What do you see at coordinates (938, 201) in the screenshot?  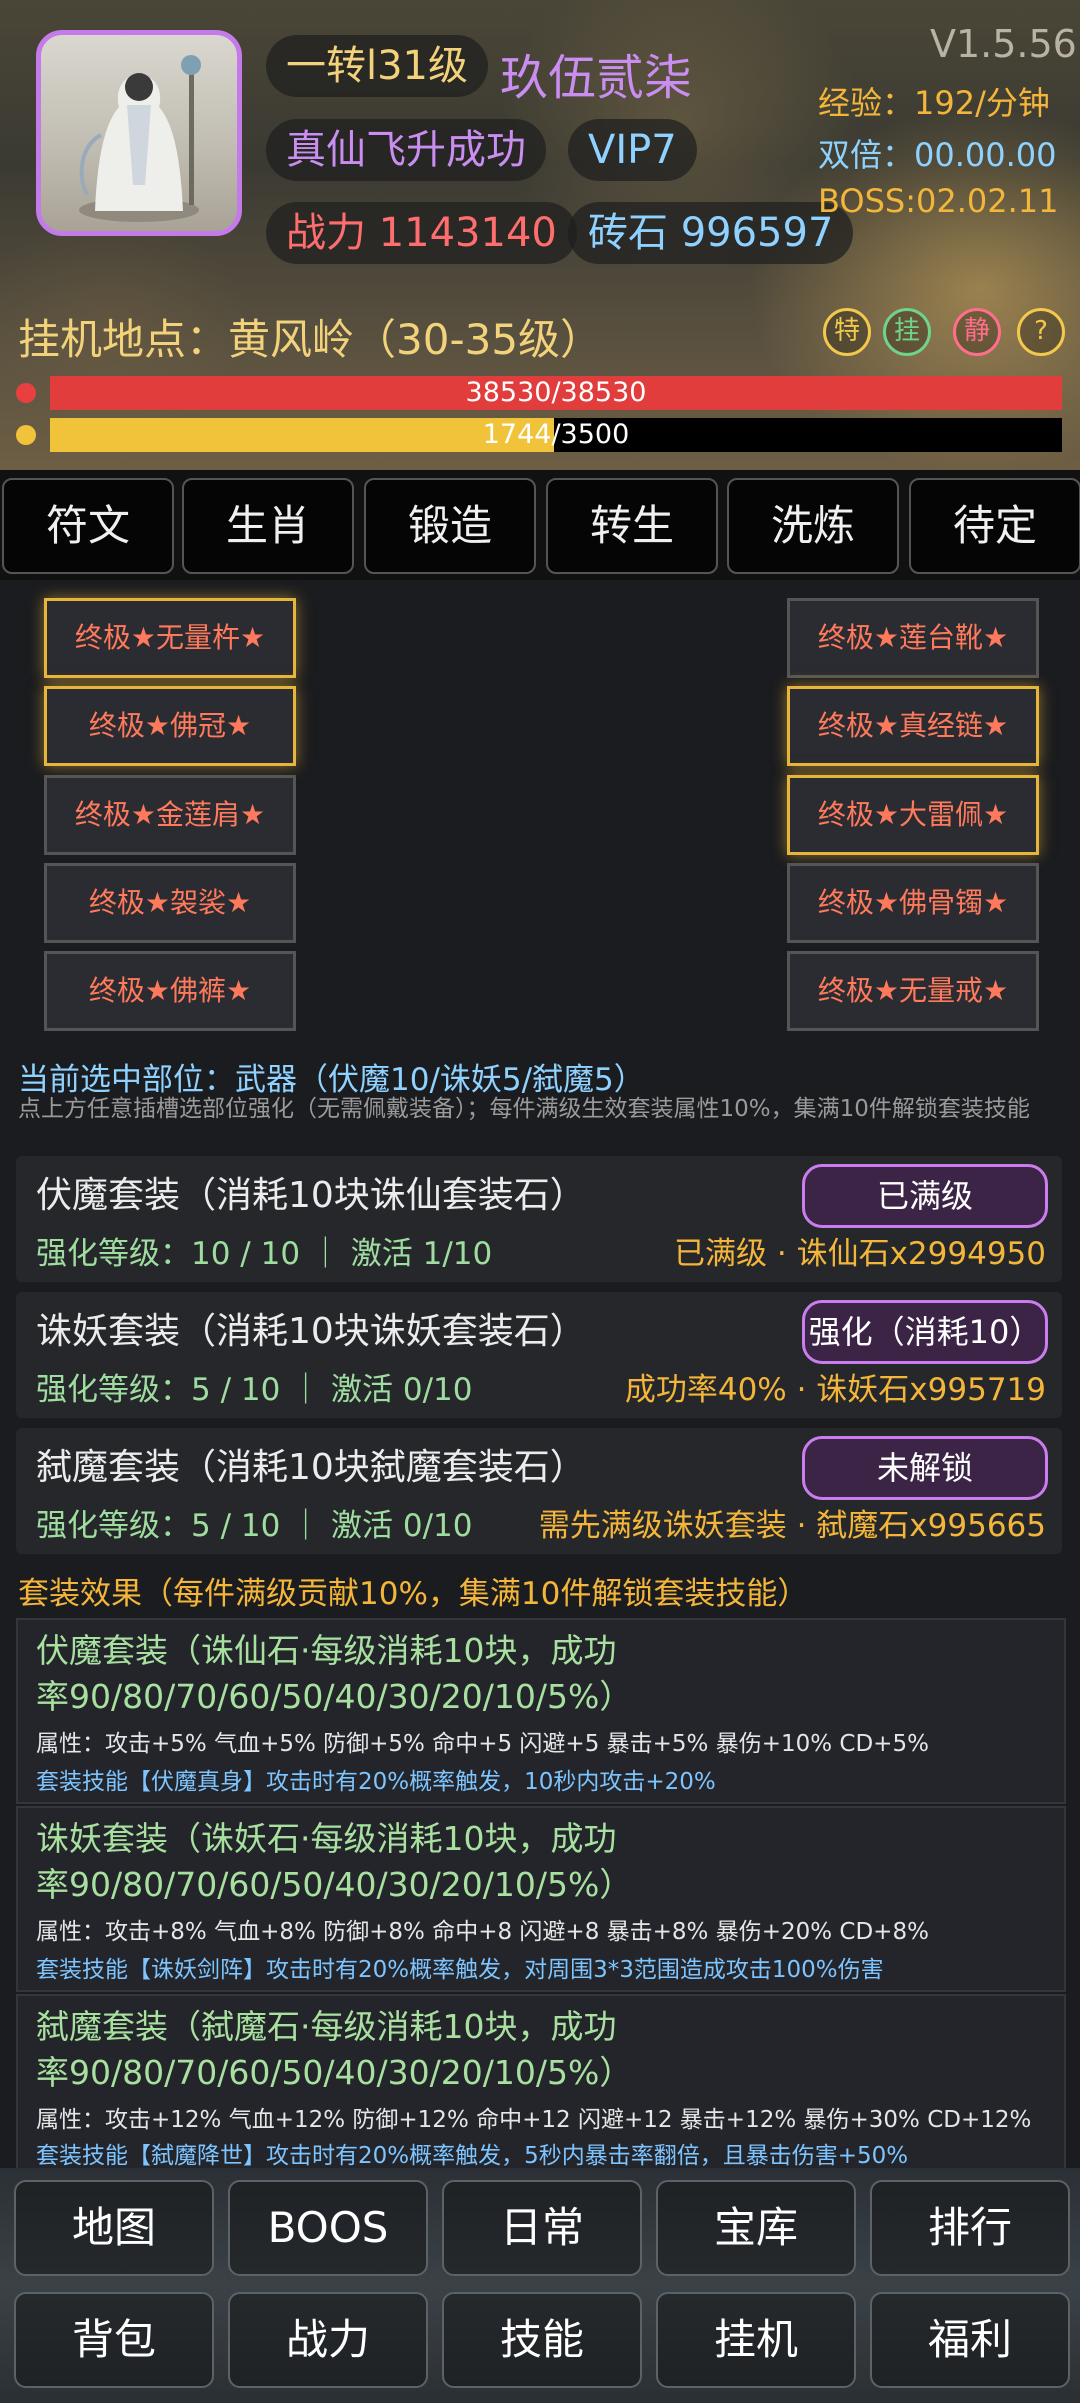 I see `boss-timer: BOSS:02.02.11` at bounding box center [938, 201].